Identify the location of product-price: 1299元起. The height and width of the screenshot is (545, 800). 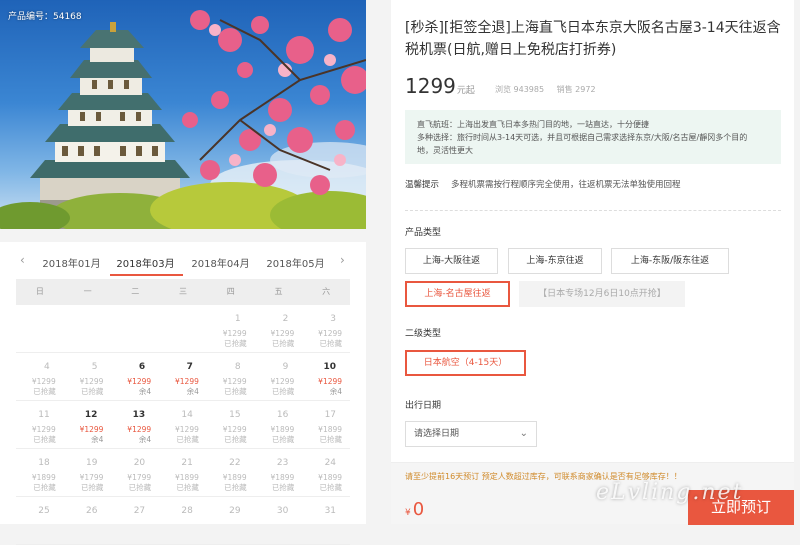
(440, 86).